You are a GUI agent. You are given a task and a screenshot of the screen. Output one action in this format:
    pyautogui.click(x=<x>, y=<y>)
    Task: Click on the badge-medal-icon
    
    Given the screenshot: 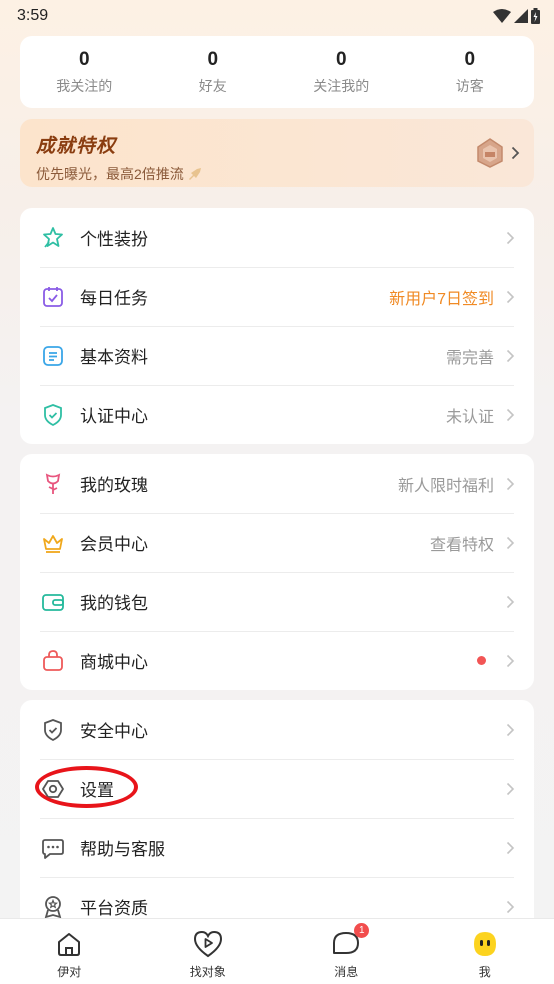 What is the action you would take?
    pyautogui.click(x=490, y=153)
    